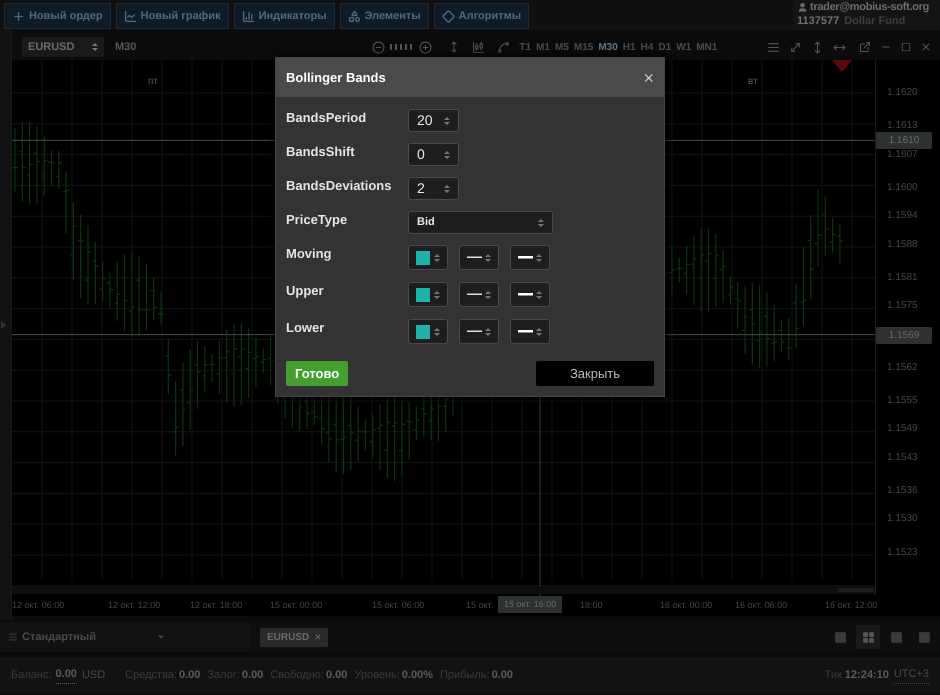 This screenshot has height=695, width=940. I want to click on candlestick-icon, so click(479, 47).